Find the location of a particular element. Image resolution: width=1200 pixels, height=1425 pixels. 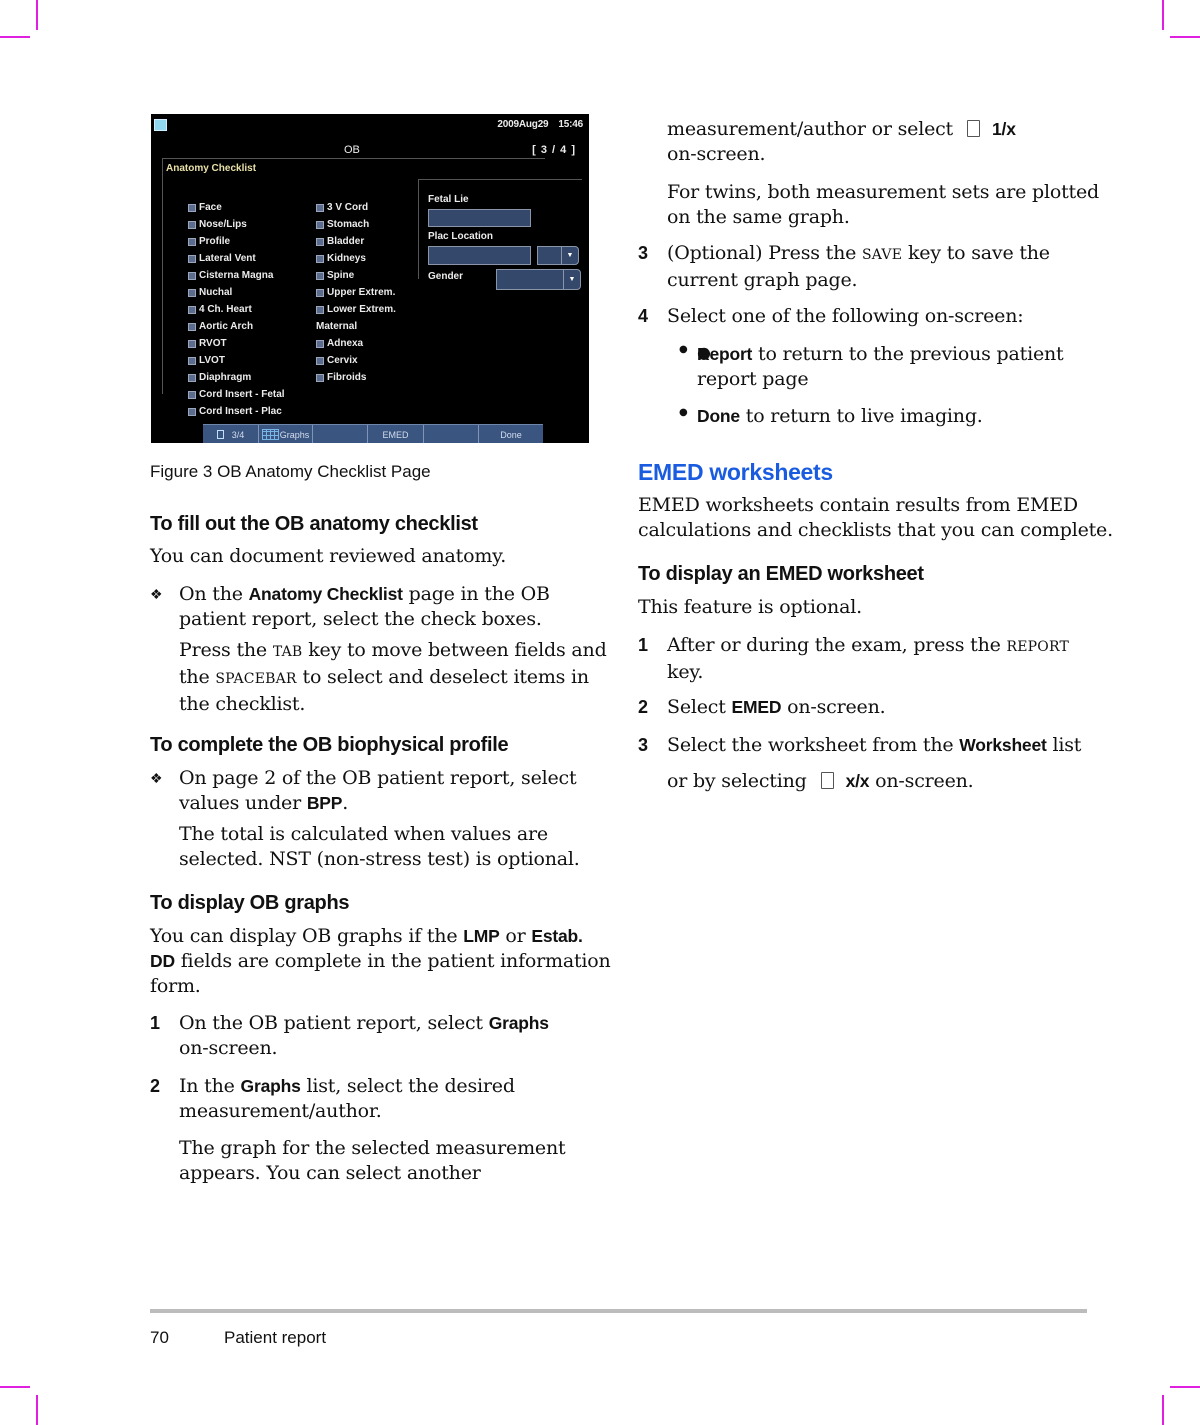

checklist-item-label: Cisterna Magna is located at coordinates (236, 275).